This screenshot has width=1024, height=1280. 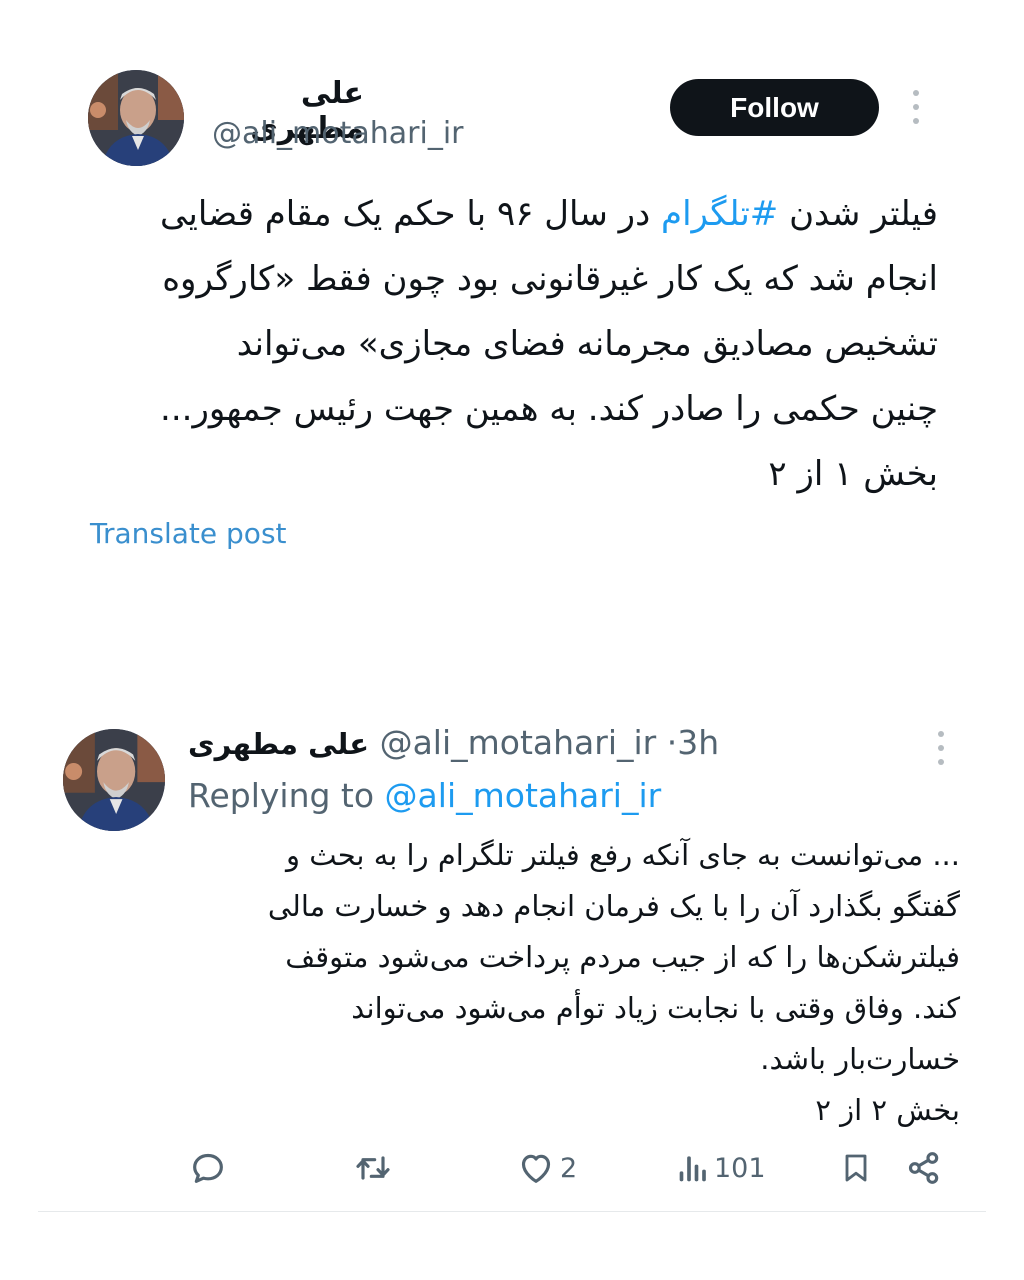 I want to click on translate-post-link: Translate post, so click(x=188, y=533).